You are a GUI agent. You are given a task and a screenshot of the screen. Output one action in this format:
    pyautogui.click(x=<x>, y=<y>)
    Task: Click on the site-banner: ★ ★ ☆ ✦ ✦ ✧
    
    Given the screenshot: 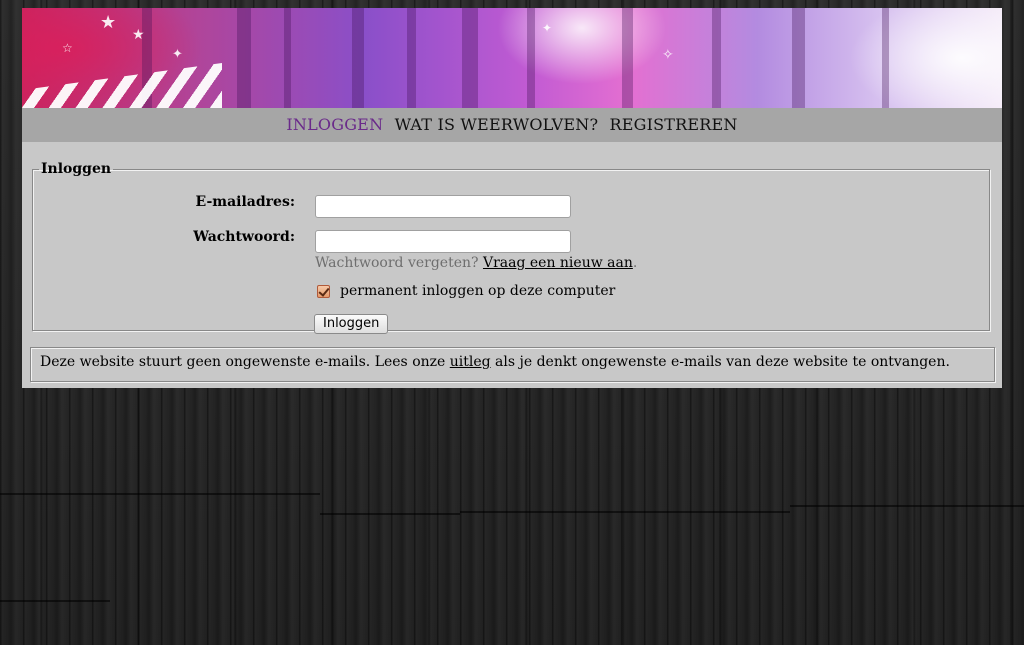 What is the action you would take?
    pyautogui.click(x=512, y=58)
    